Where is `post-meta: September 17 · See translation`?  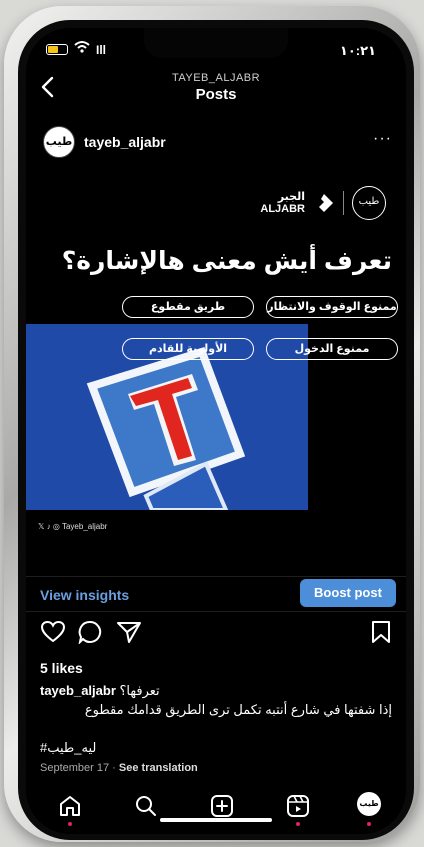 post-meta: September 17 · See translation is located at coordinates (119, 768).